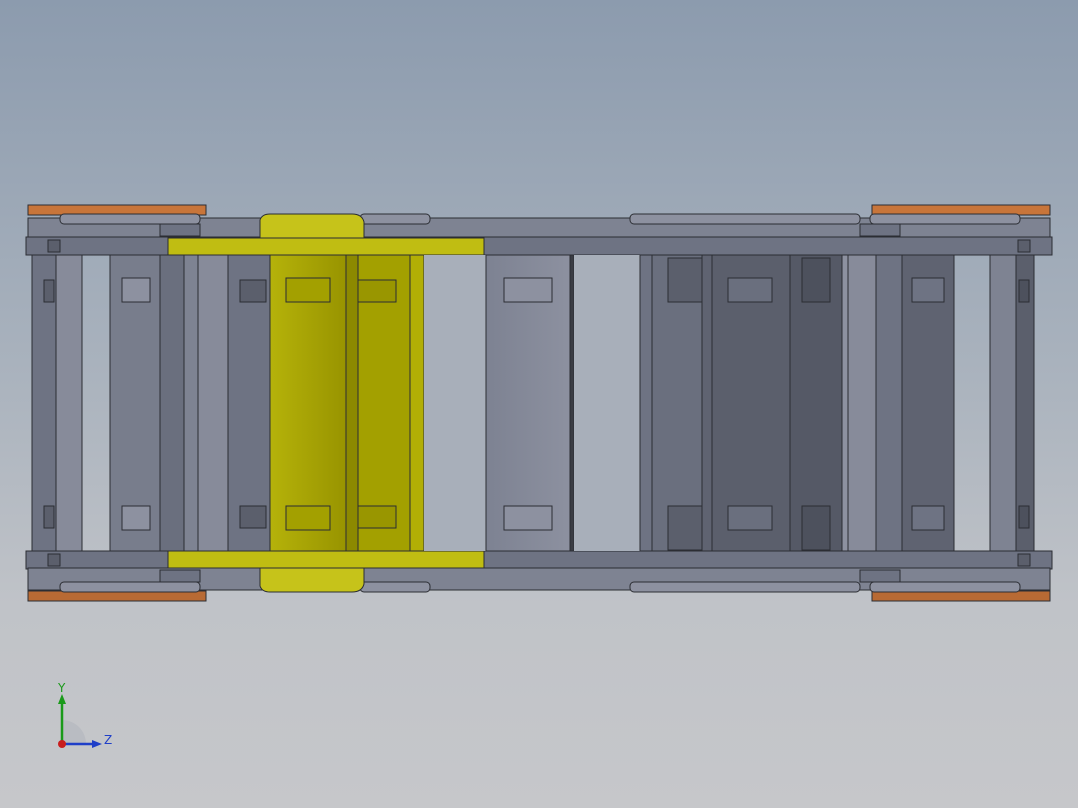 Image resolution: width=1078 pixels, height=808 pixels. What do you see at coordinates (74, 732) in the screenshot?
I see `triad-plane-shade` at bounding box center [74, 732].